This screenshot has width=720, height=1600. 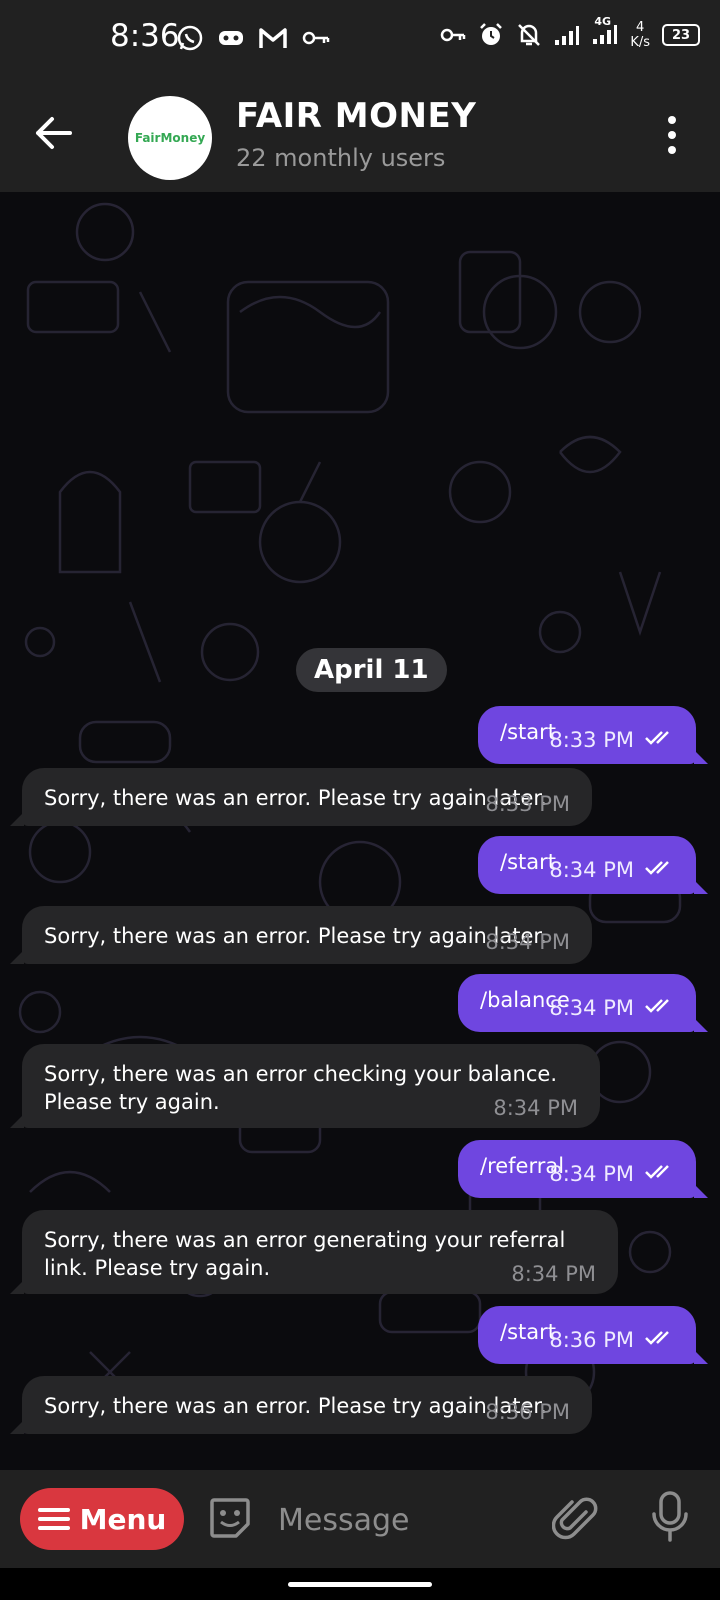 What do you see at coordinates (640, 27) in the screenshot?
I see `net-speed-value: 4` at bounding box center [640, 27].